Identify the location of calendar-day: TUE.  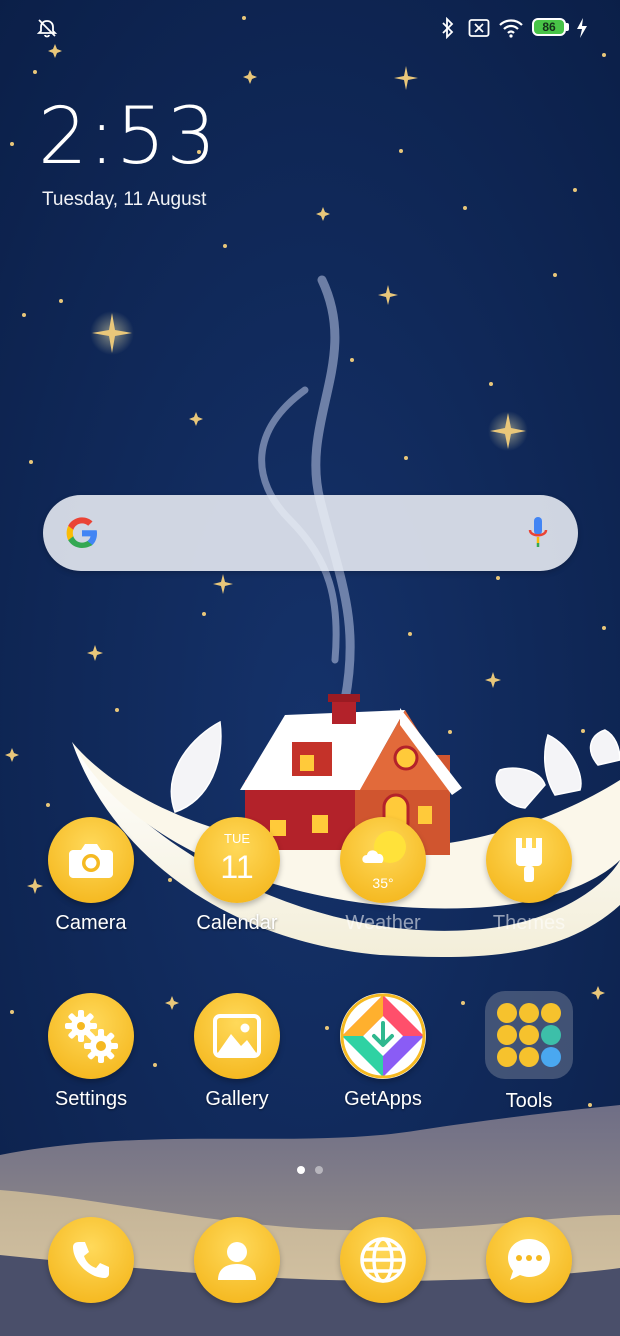
(237, 838).